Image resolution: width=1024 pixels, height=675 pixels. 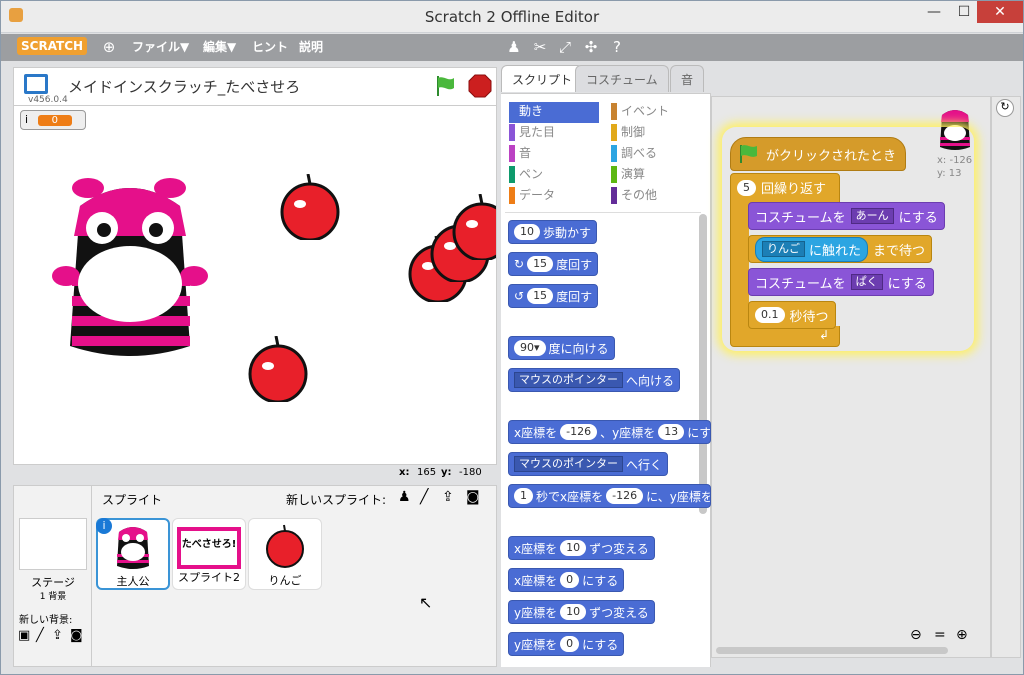 I want to click on category-more: その他, so click(x=640, y=196).